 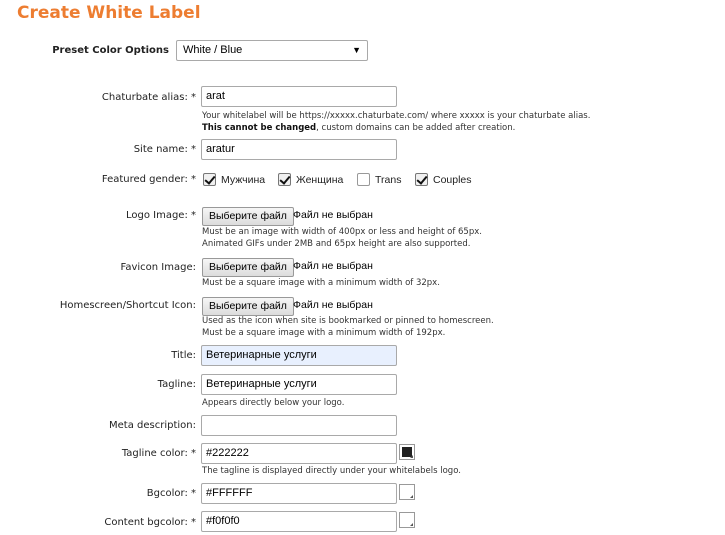 I want to click on favicon-file-button: Выберите файл, so click(x=248, y=267).